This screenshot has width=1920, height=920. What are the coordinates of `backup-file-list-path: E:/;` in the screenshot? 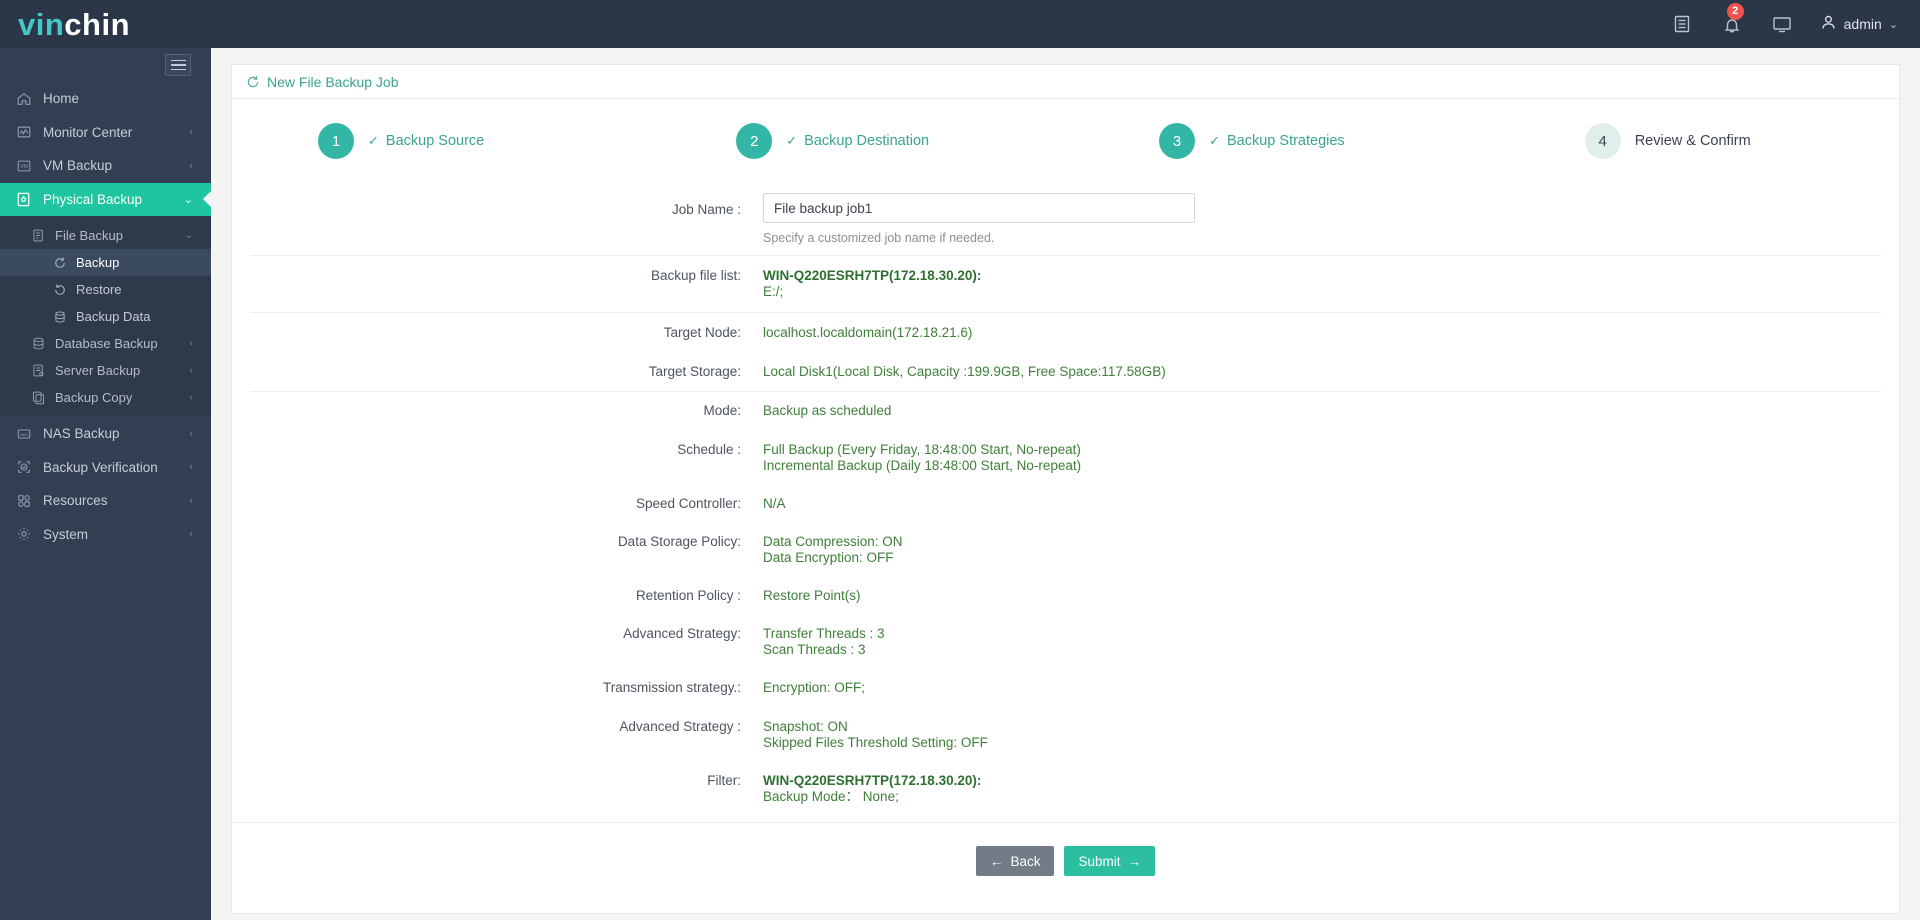 It's located at (773, 292).